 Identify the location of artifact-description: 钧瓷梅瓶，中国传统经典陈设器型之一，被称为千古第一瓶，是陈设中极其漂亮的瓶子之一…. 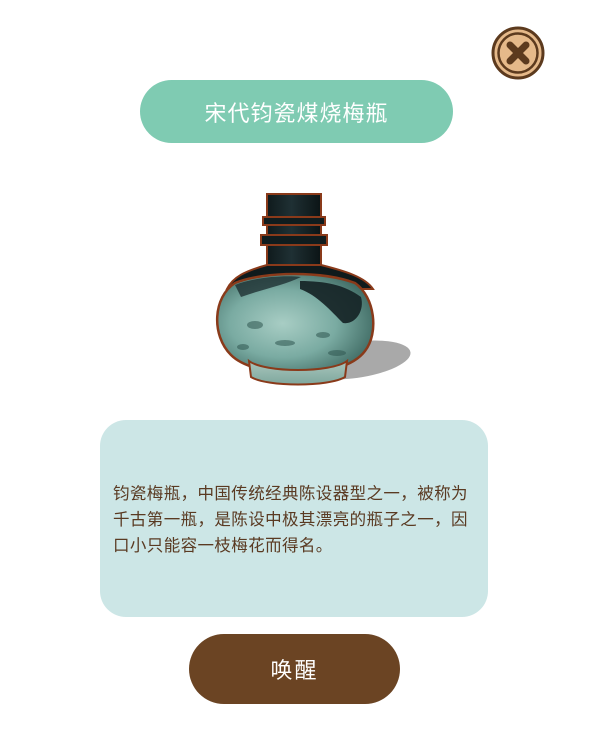
(290, 519).